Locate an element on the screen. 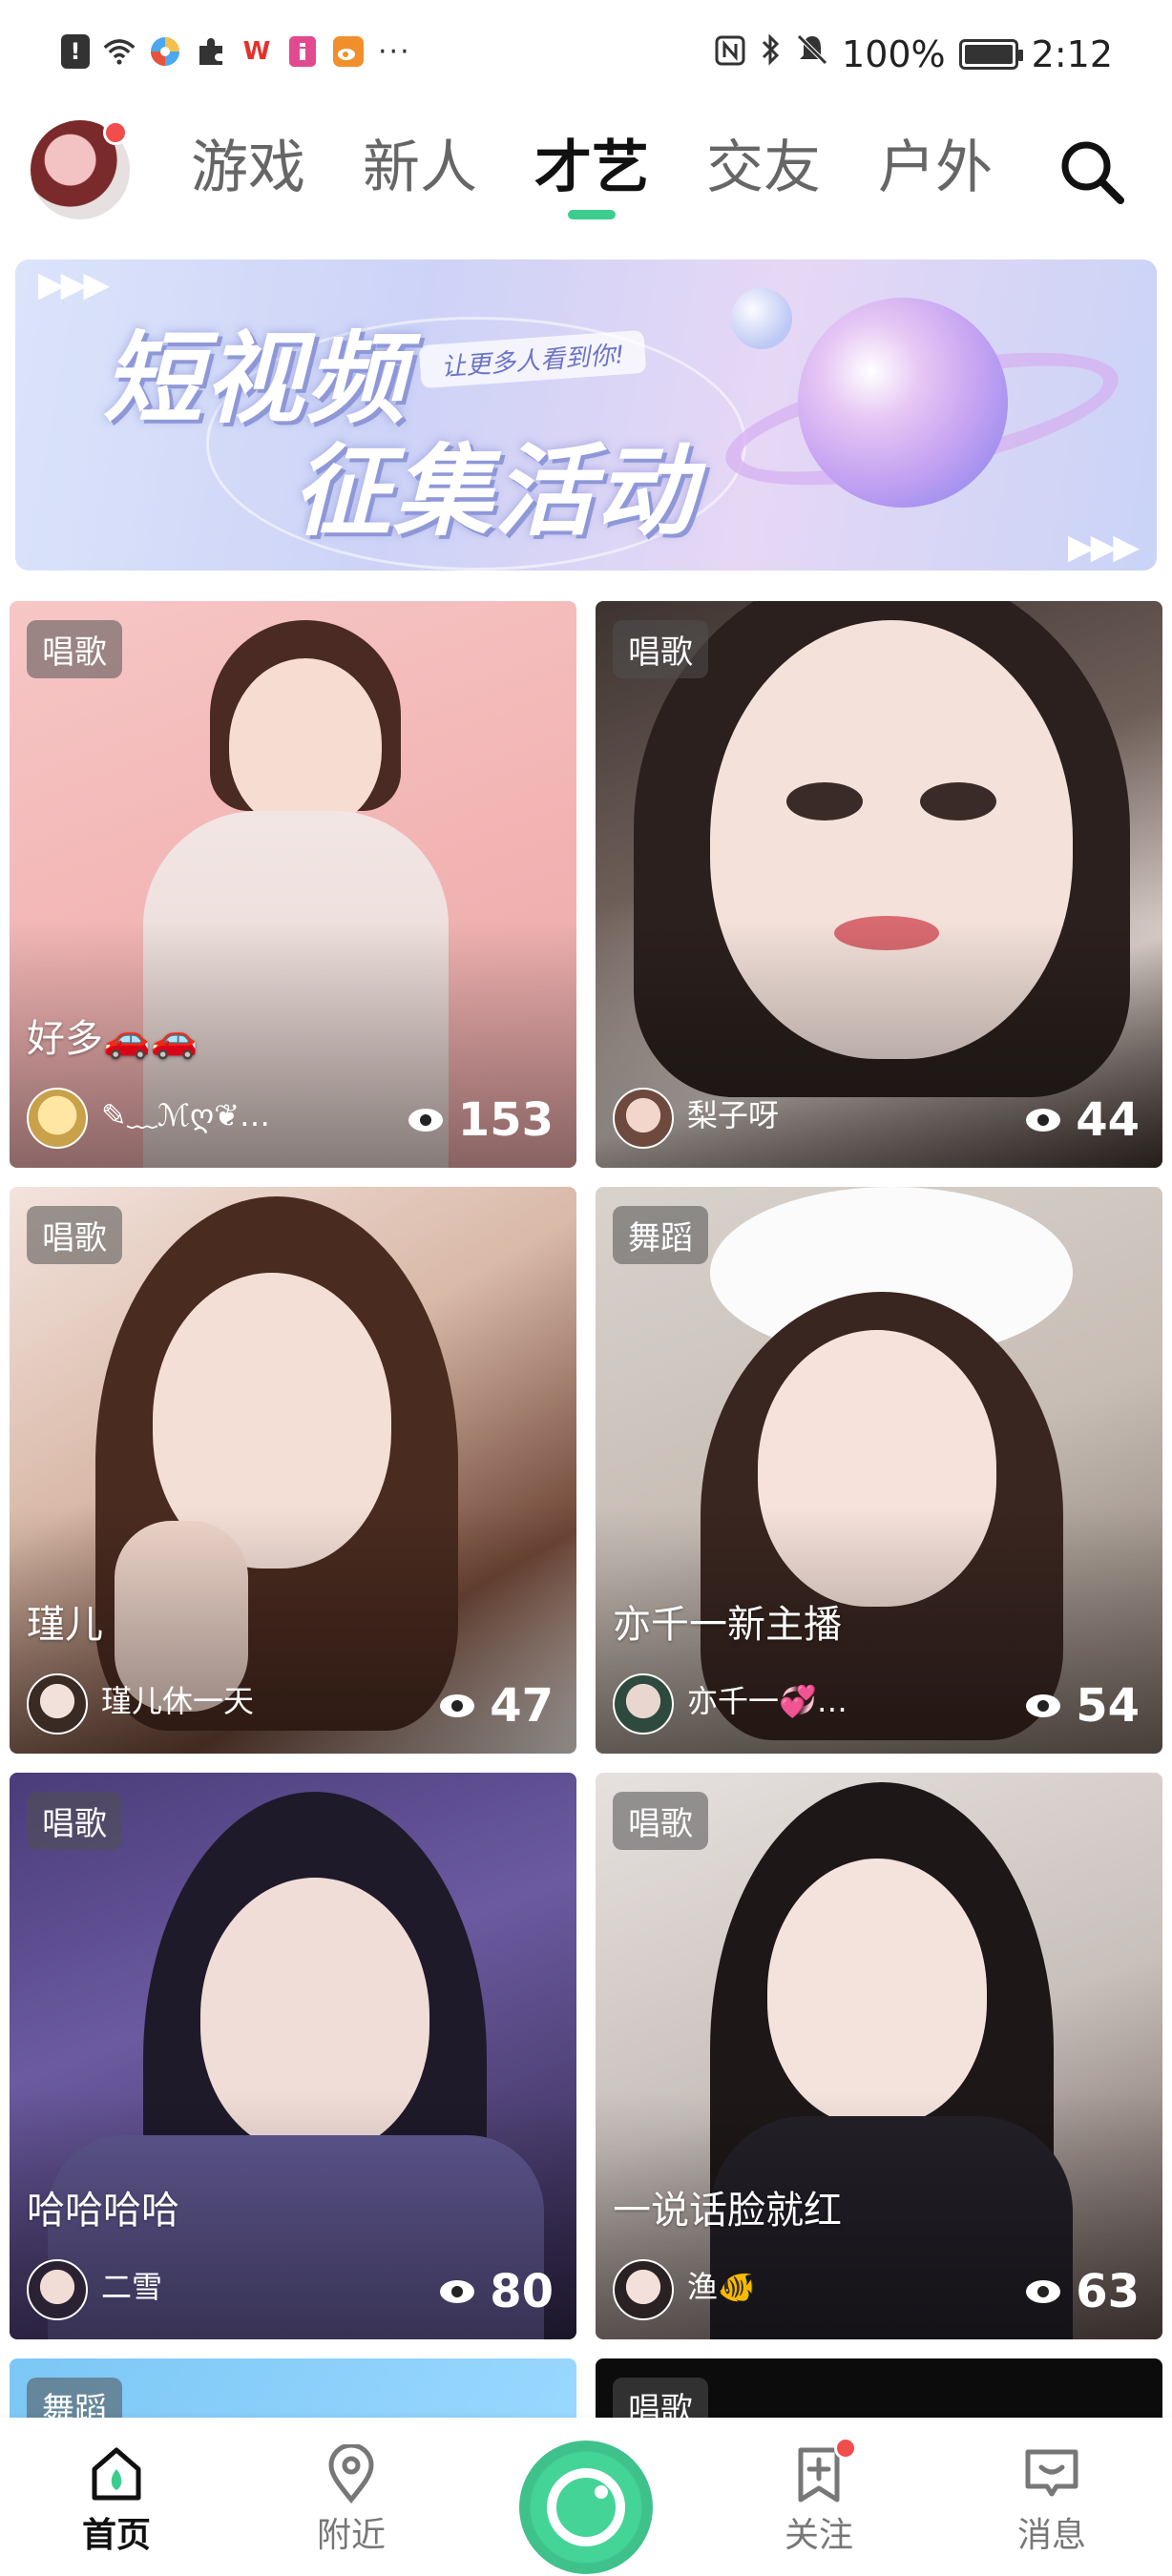 The height and width of the screenshot is (2576, 1172). mute-bell-icon is located at coordinates (812, 53).